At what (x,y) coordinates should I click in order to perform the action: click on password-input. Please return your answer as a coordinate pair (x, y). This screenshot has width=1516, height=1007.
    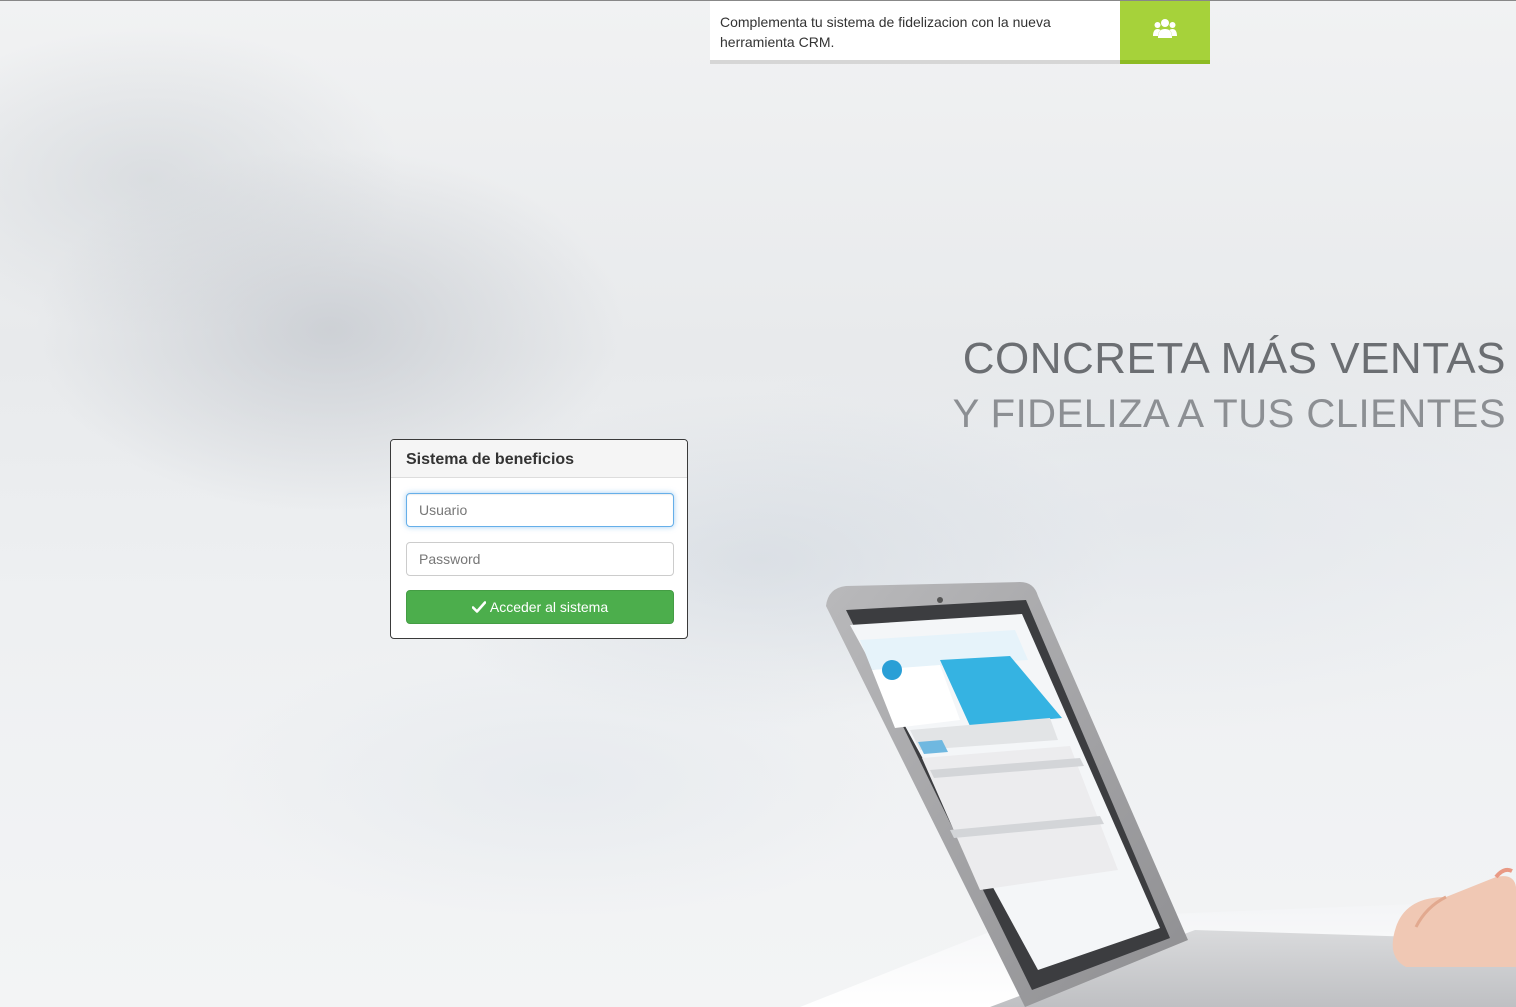
    Looking at the image, I should click on (540, 559).